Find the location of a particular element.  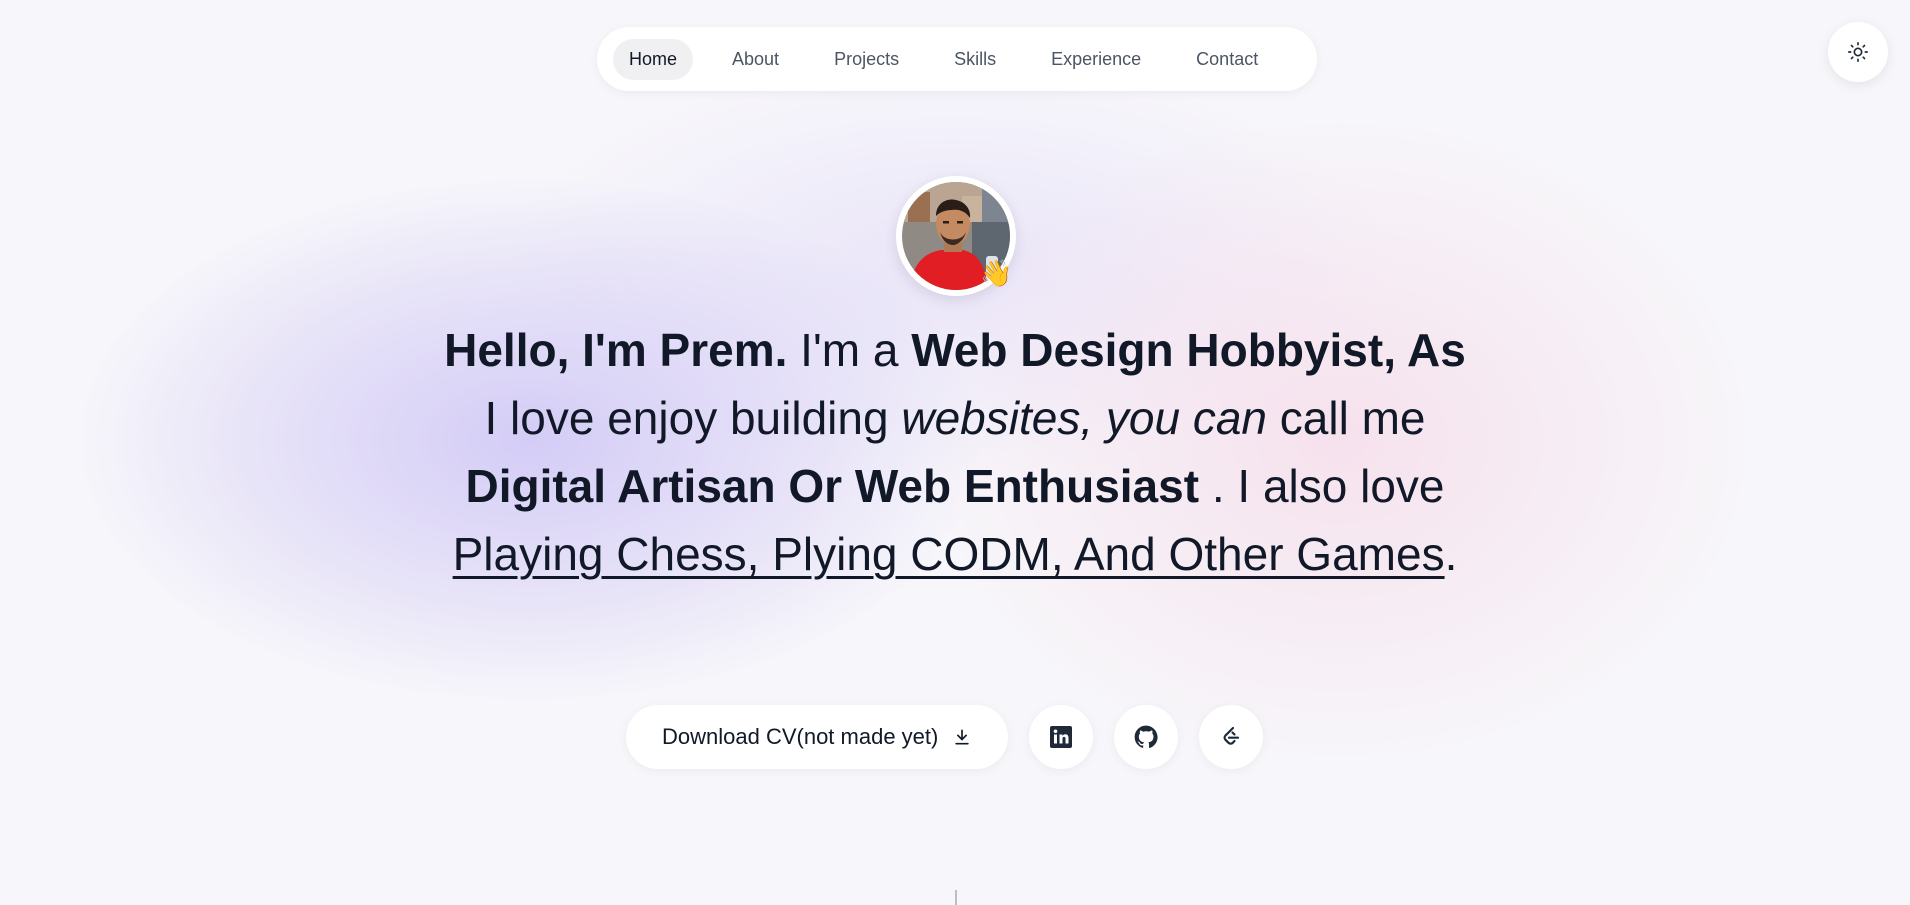

nav-item-contact: Contact is located at coordinates (1227, 59).